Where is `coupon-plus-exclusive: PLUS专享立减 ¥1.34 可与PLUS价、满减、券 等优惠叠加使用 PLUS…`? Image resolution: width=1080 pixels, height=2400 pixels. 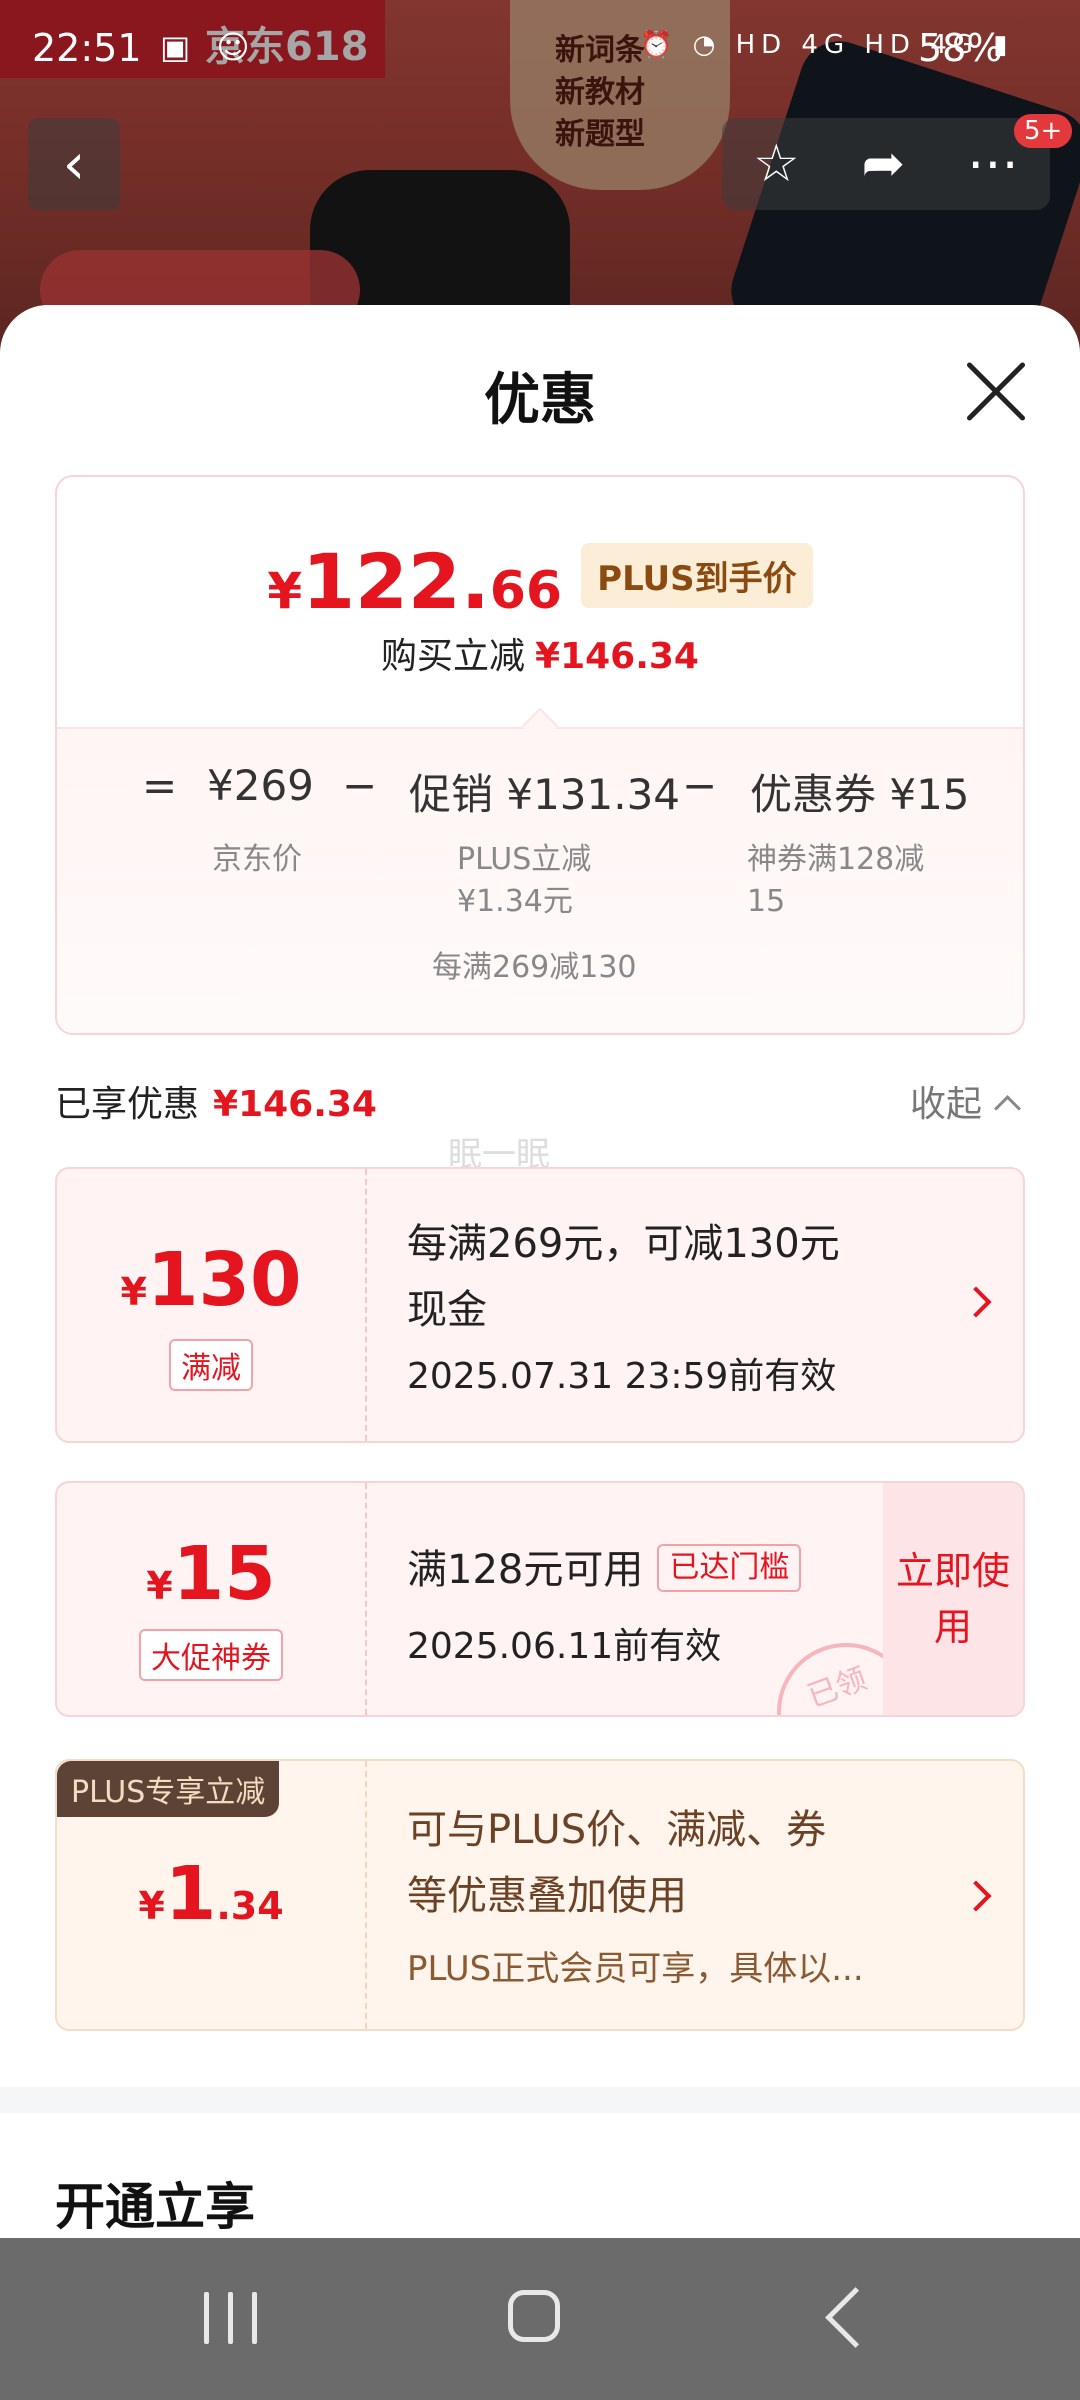
coupon-plus-exclusive: PLUS专享立减 ¥1.34 可与PLUS价、满减、券 等优惠叠加使用 PLUS… is located at coordinates (540, 1895).